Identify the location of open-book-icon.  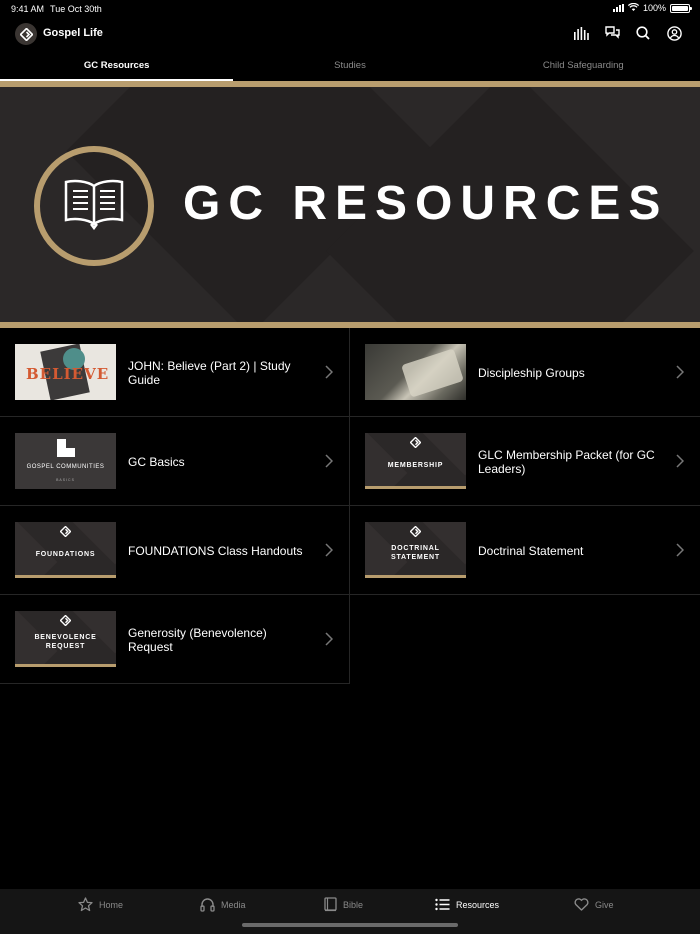
(94, 206).